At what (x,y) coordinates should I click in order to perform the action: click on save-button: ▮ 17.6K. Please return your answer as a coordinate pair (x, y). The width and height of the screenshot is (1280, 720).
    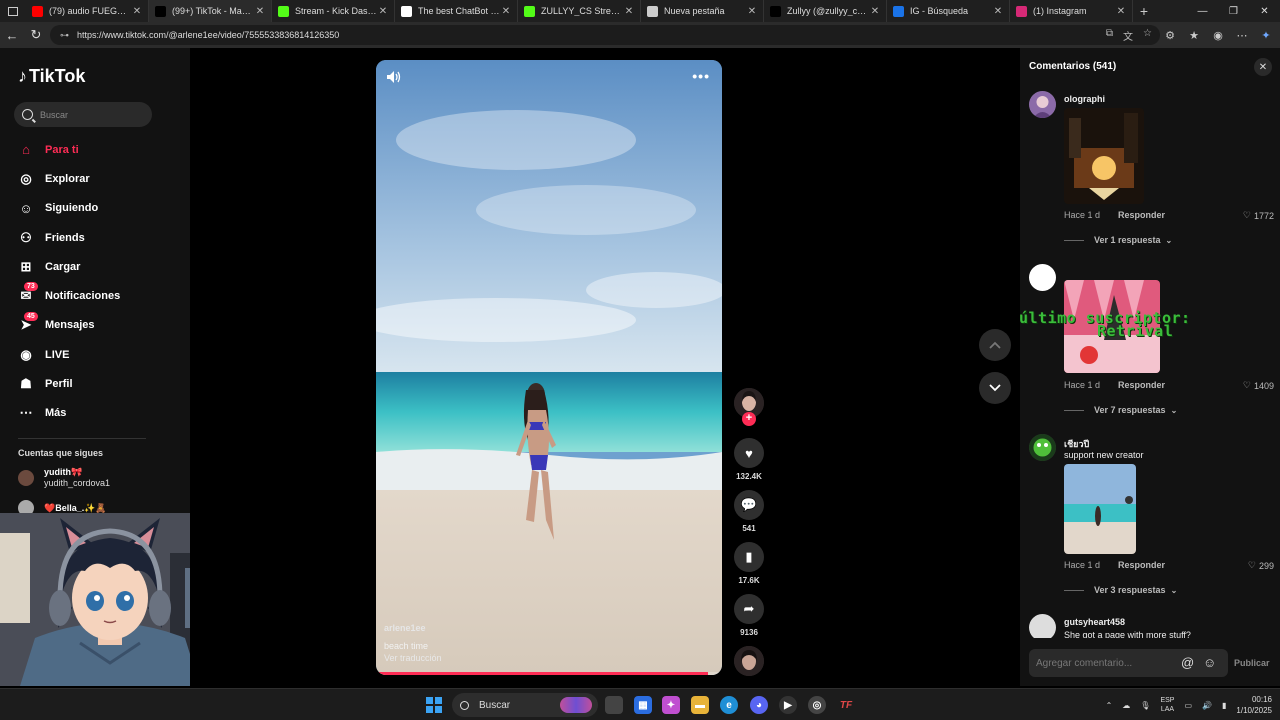
    Looking at the image, I should click on (749, 563).